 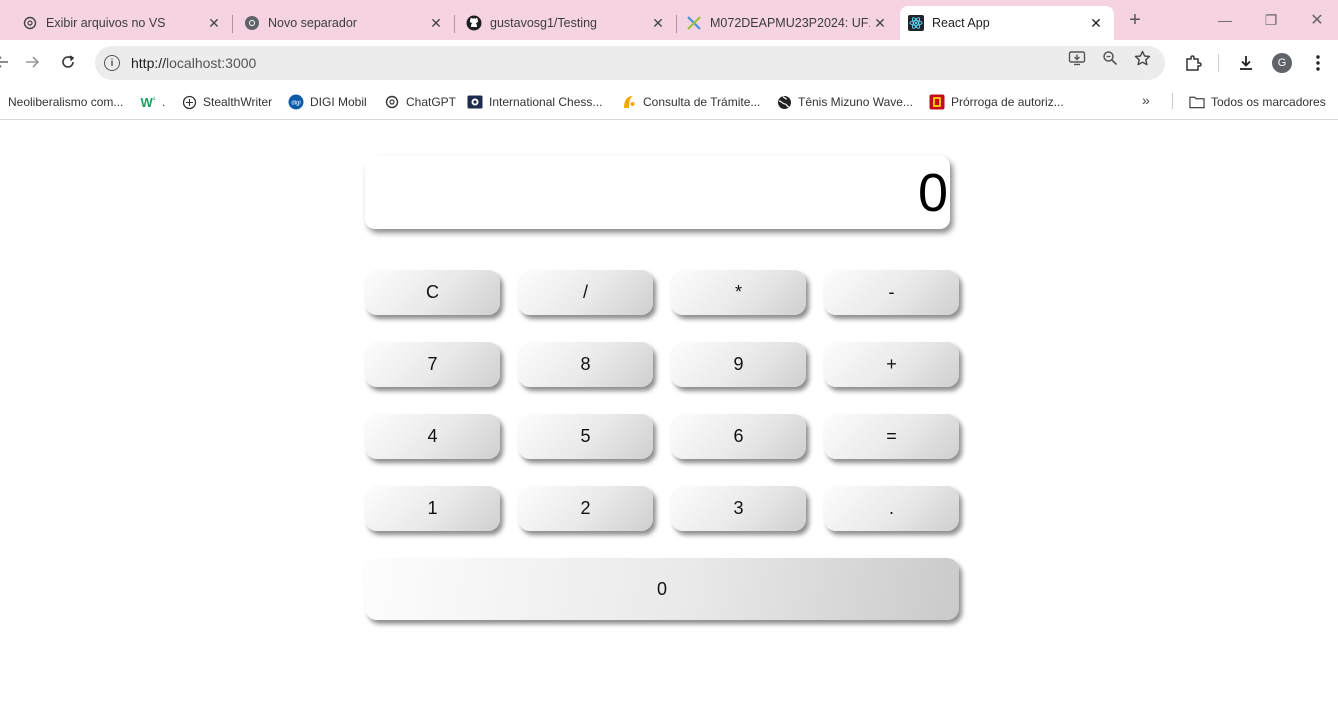 I want to click on tab-moodle: M072DEAPMU23P2024: UF1 ✕, so click(x=787, y=23).